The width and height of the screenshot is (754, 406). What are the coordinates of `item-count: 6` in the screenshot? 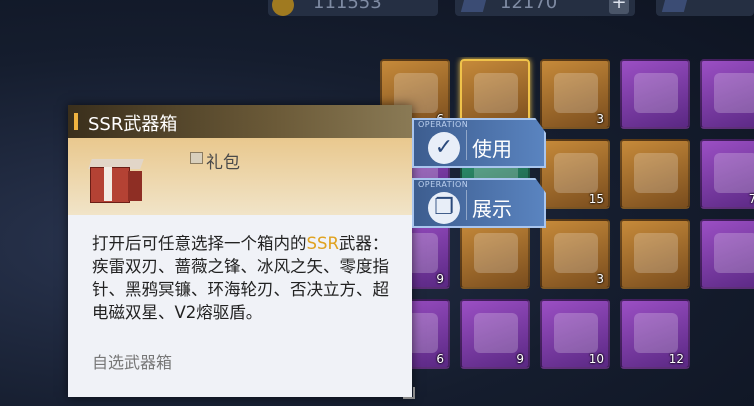 It's located at (440, 359).